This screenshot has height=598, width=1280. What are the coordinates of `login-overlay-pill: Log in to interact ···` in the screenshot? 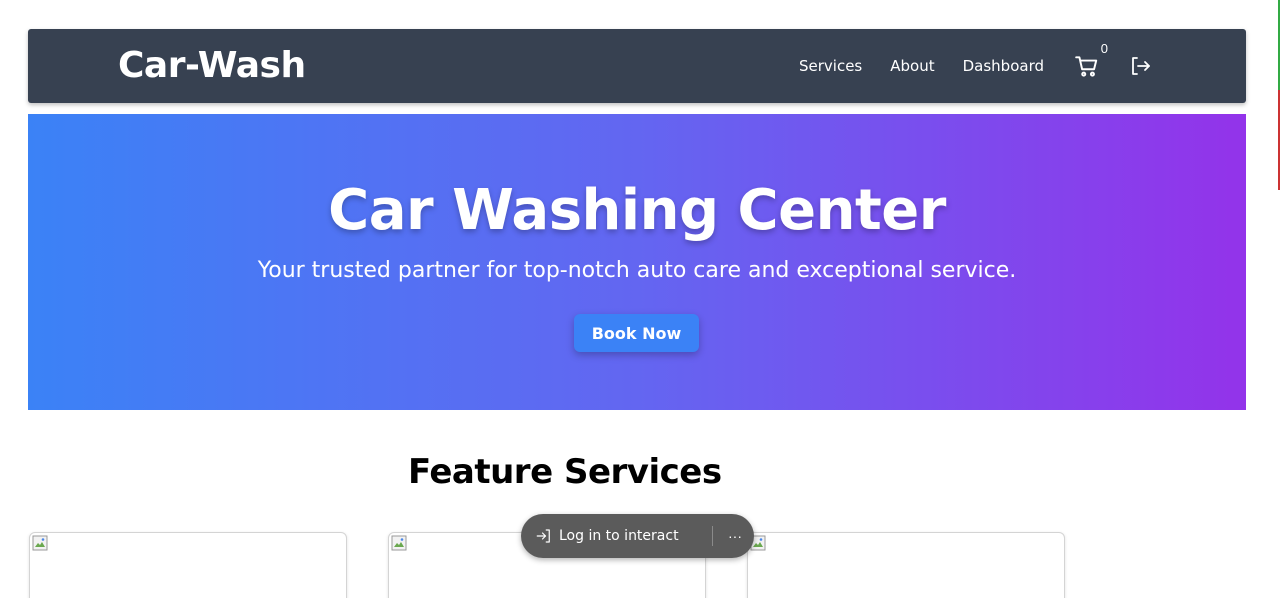 It's located at (637, 536).